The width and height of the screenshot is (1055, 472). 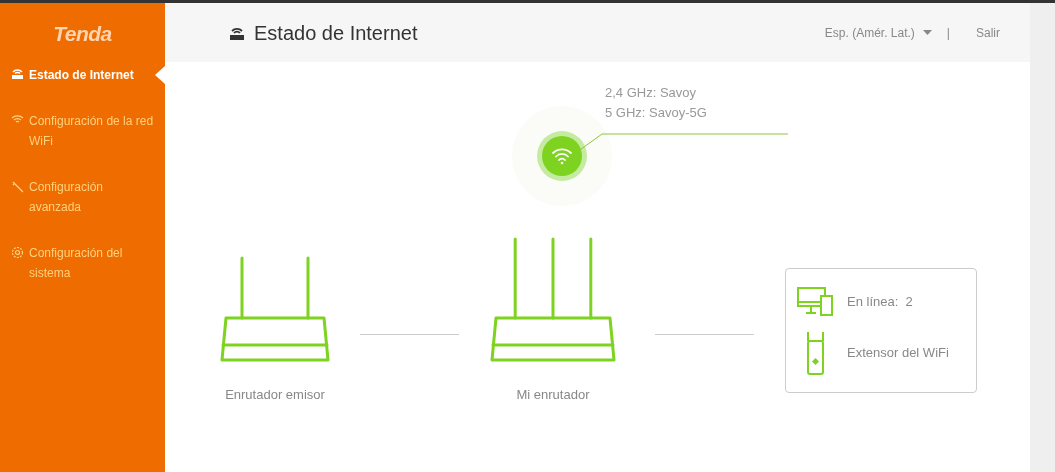 What do you see at coordinates (17, 74) in the screenshot?
I see `router-icon` at bounding box center [17, 74].